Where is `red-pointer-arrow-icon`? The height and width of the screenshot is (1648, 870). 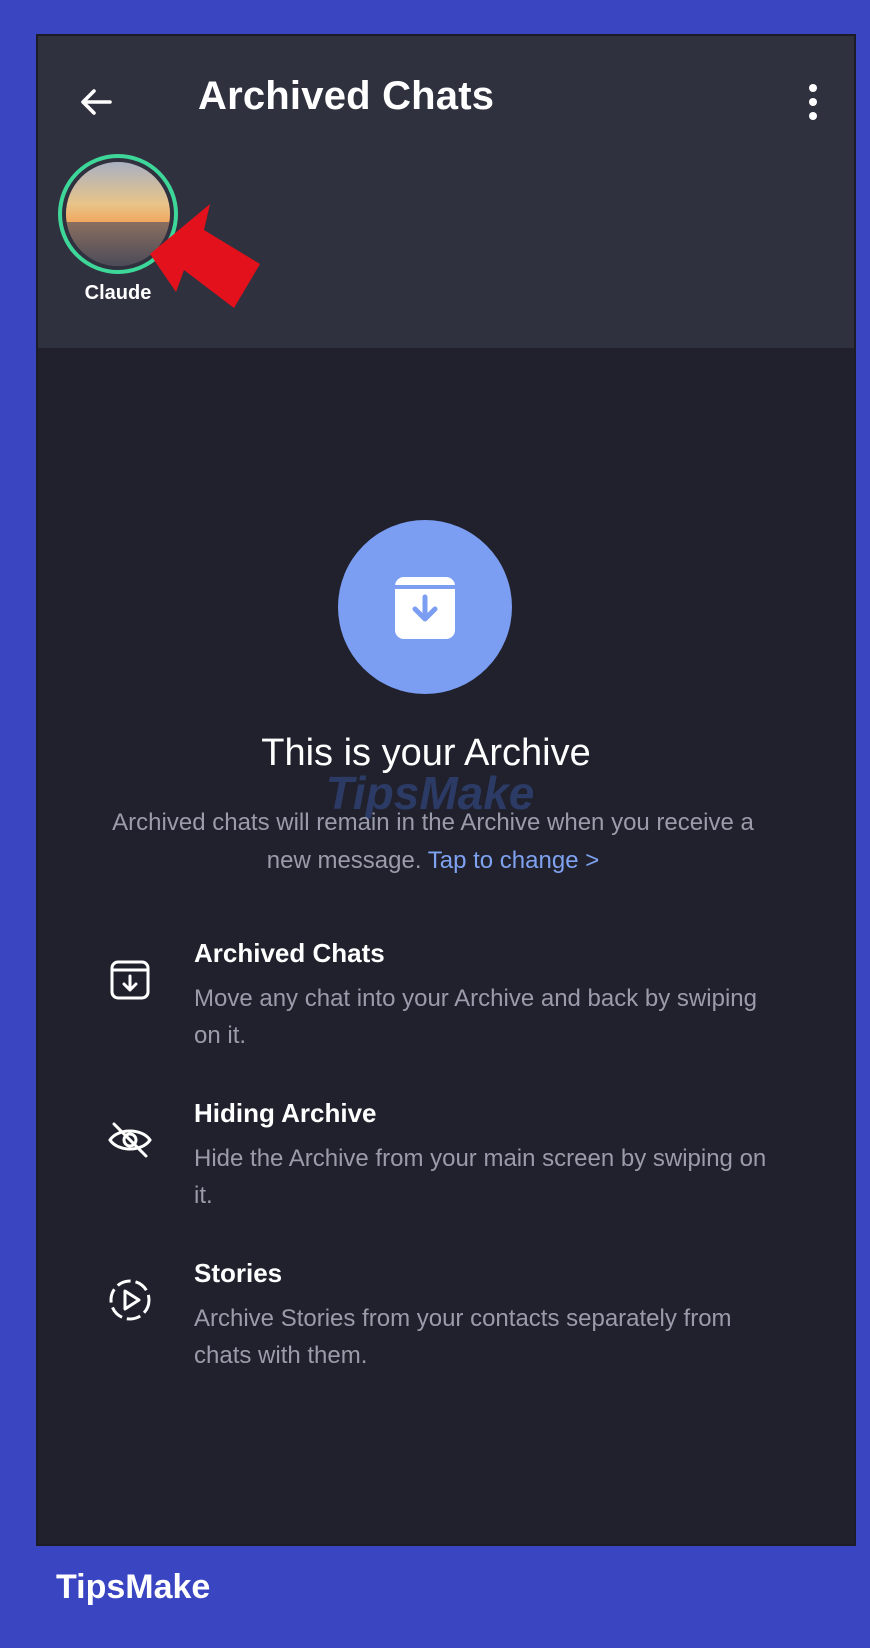 red-pointer-arrow-icon is located at coordinates (205, 256).